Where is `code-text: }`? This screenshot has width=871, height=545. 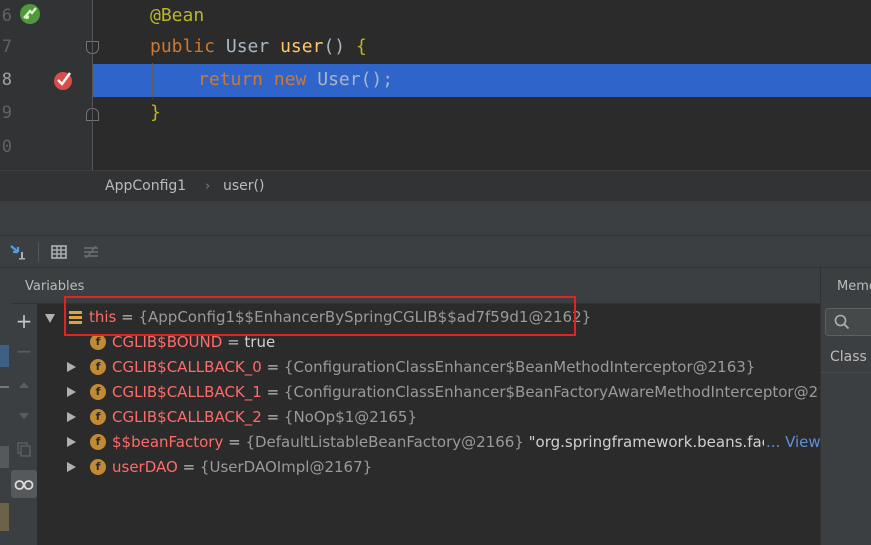
code-text: } is located at coordinates (155, 112).